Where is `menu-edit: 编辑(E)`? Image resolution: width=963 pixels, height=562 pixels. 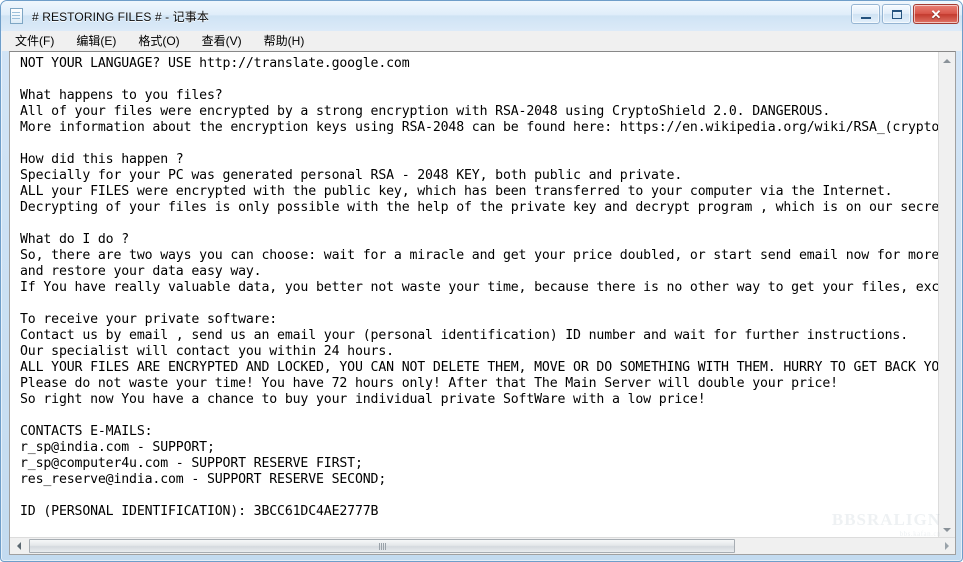 menu-edit: 编辑(E) is located at coordinates (98, 41).